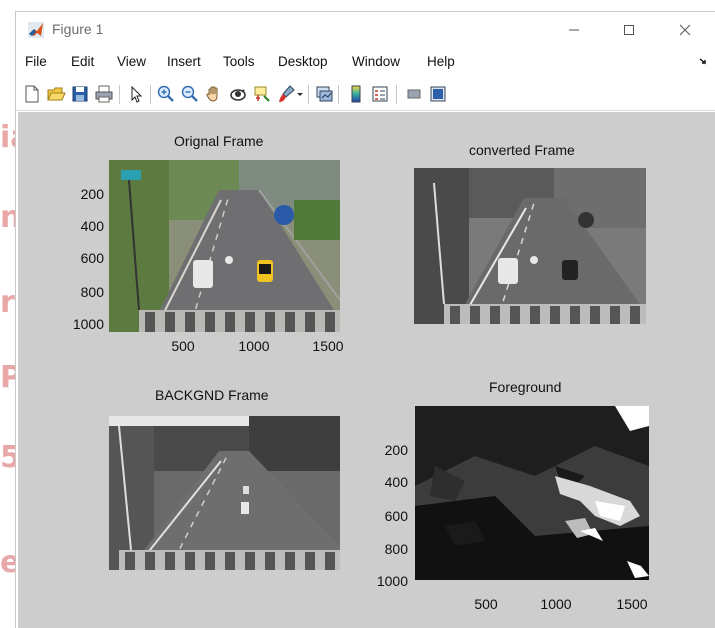  I want to click on converted-frame-image, so click(530, 246).